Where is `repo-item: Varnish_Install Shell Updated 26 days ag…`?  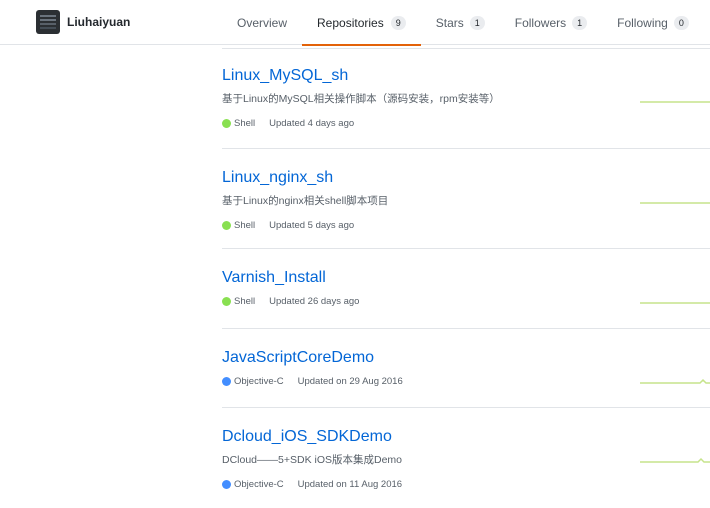
repo-item: Varnish_Install Shell Updated 26 days ag… is located at coordinates (466, 289).